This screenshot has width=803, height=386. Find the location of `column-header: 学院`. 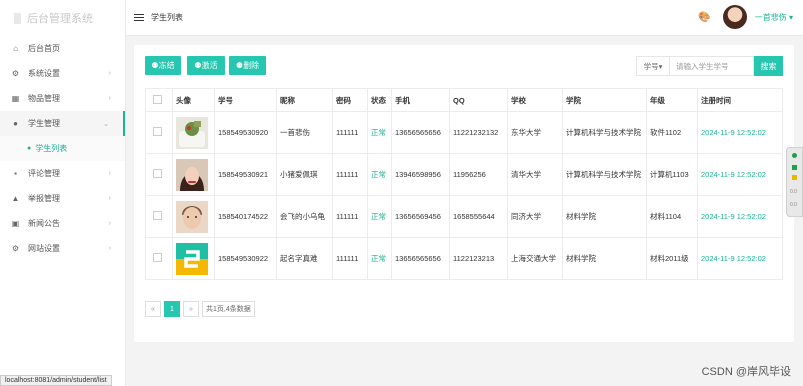

column-header: 学院 is located at coordinates (604, 100).